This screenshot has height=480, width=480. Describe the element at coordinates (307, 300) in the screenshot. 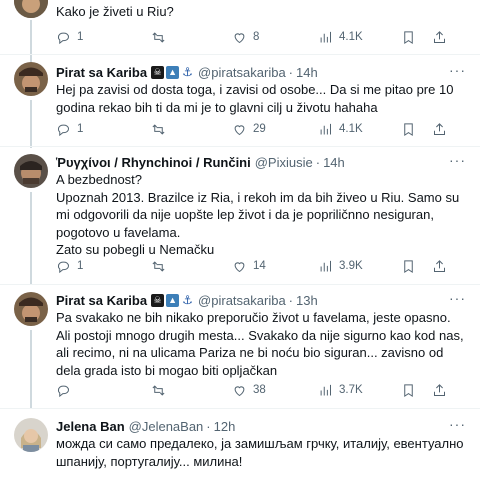

I see `timestamp: 13h` at that location.